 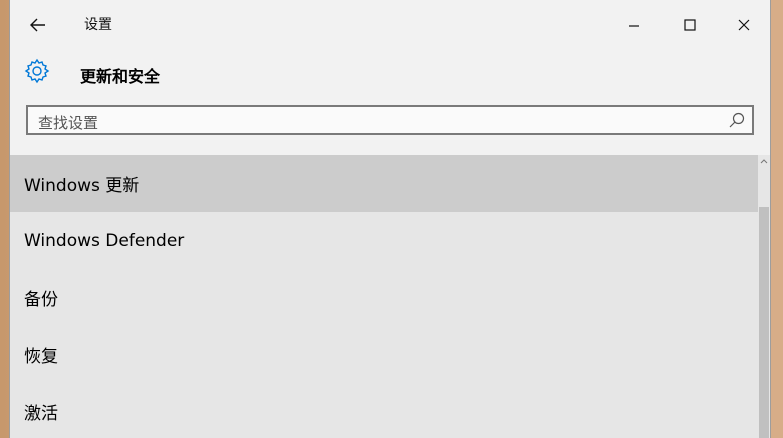 What do you see at coordinates (41, 300) in the screenshot?
I see `list-item-label: 备份` at bounding box center [41, 300].